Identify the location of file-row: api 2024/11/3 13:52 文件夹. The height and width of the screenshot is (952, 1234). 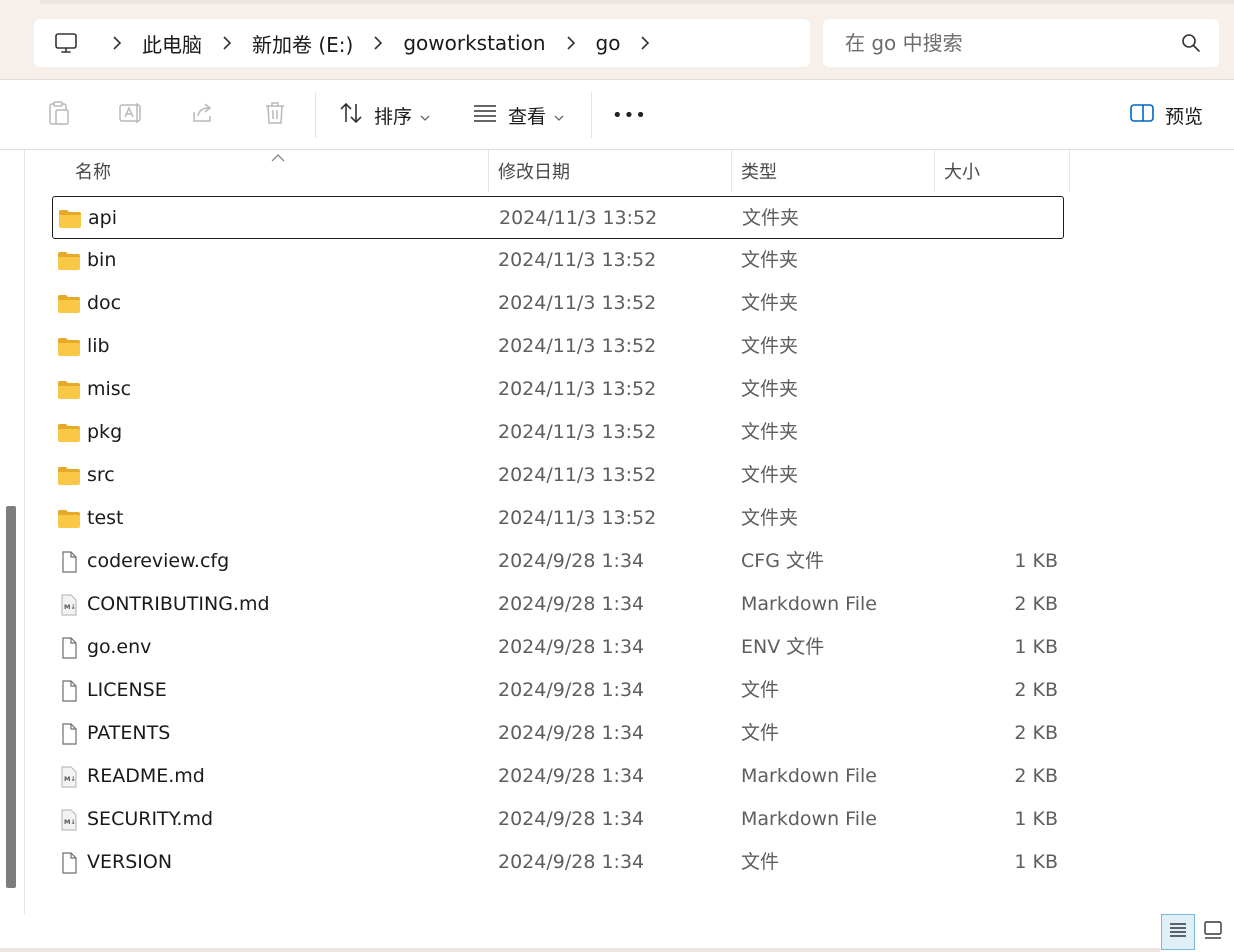
(558, 217).